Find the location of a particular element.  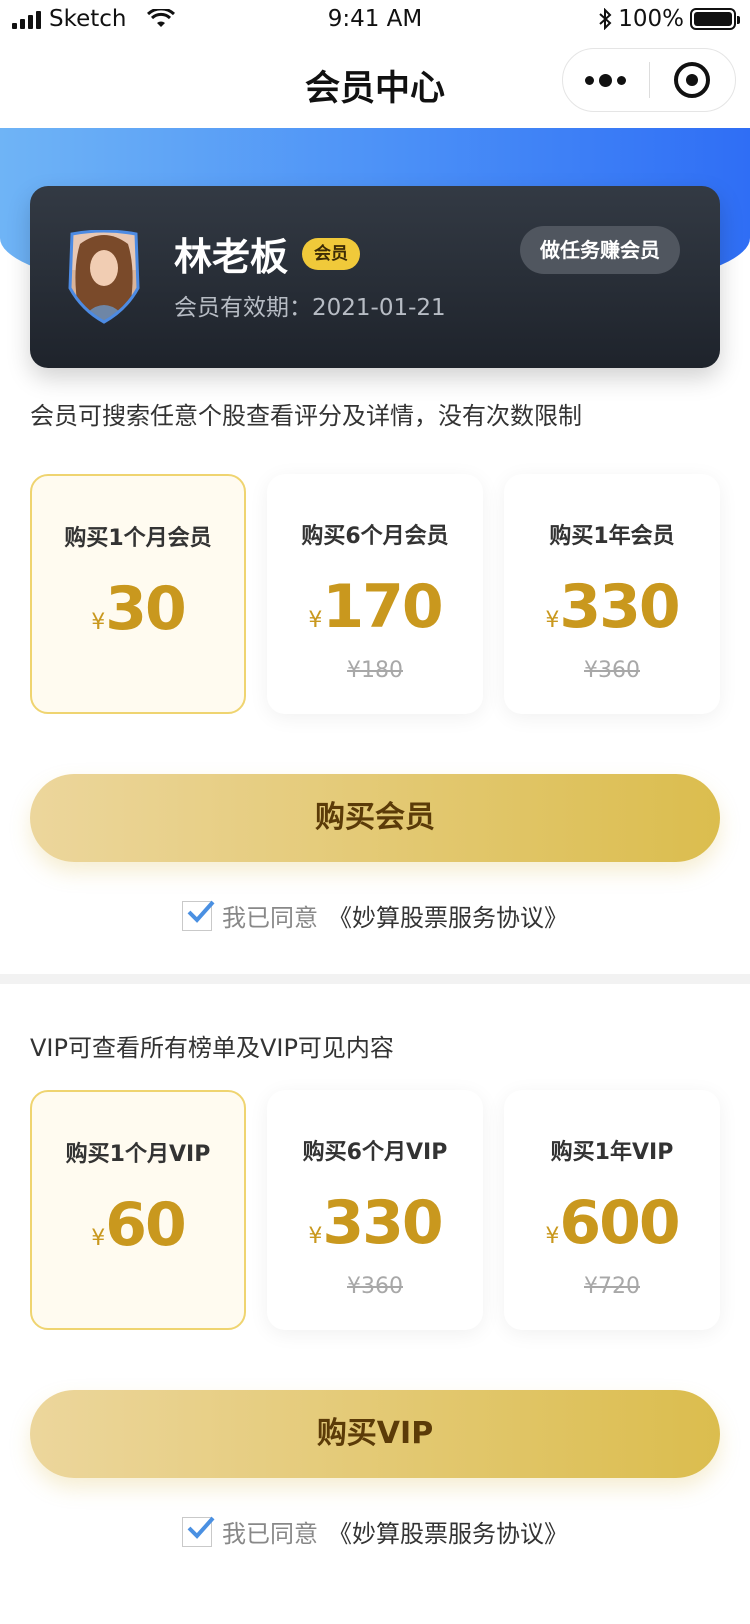

original-price: ¥180 is located at coordinates (375, 670).